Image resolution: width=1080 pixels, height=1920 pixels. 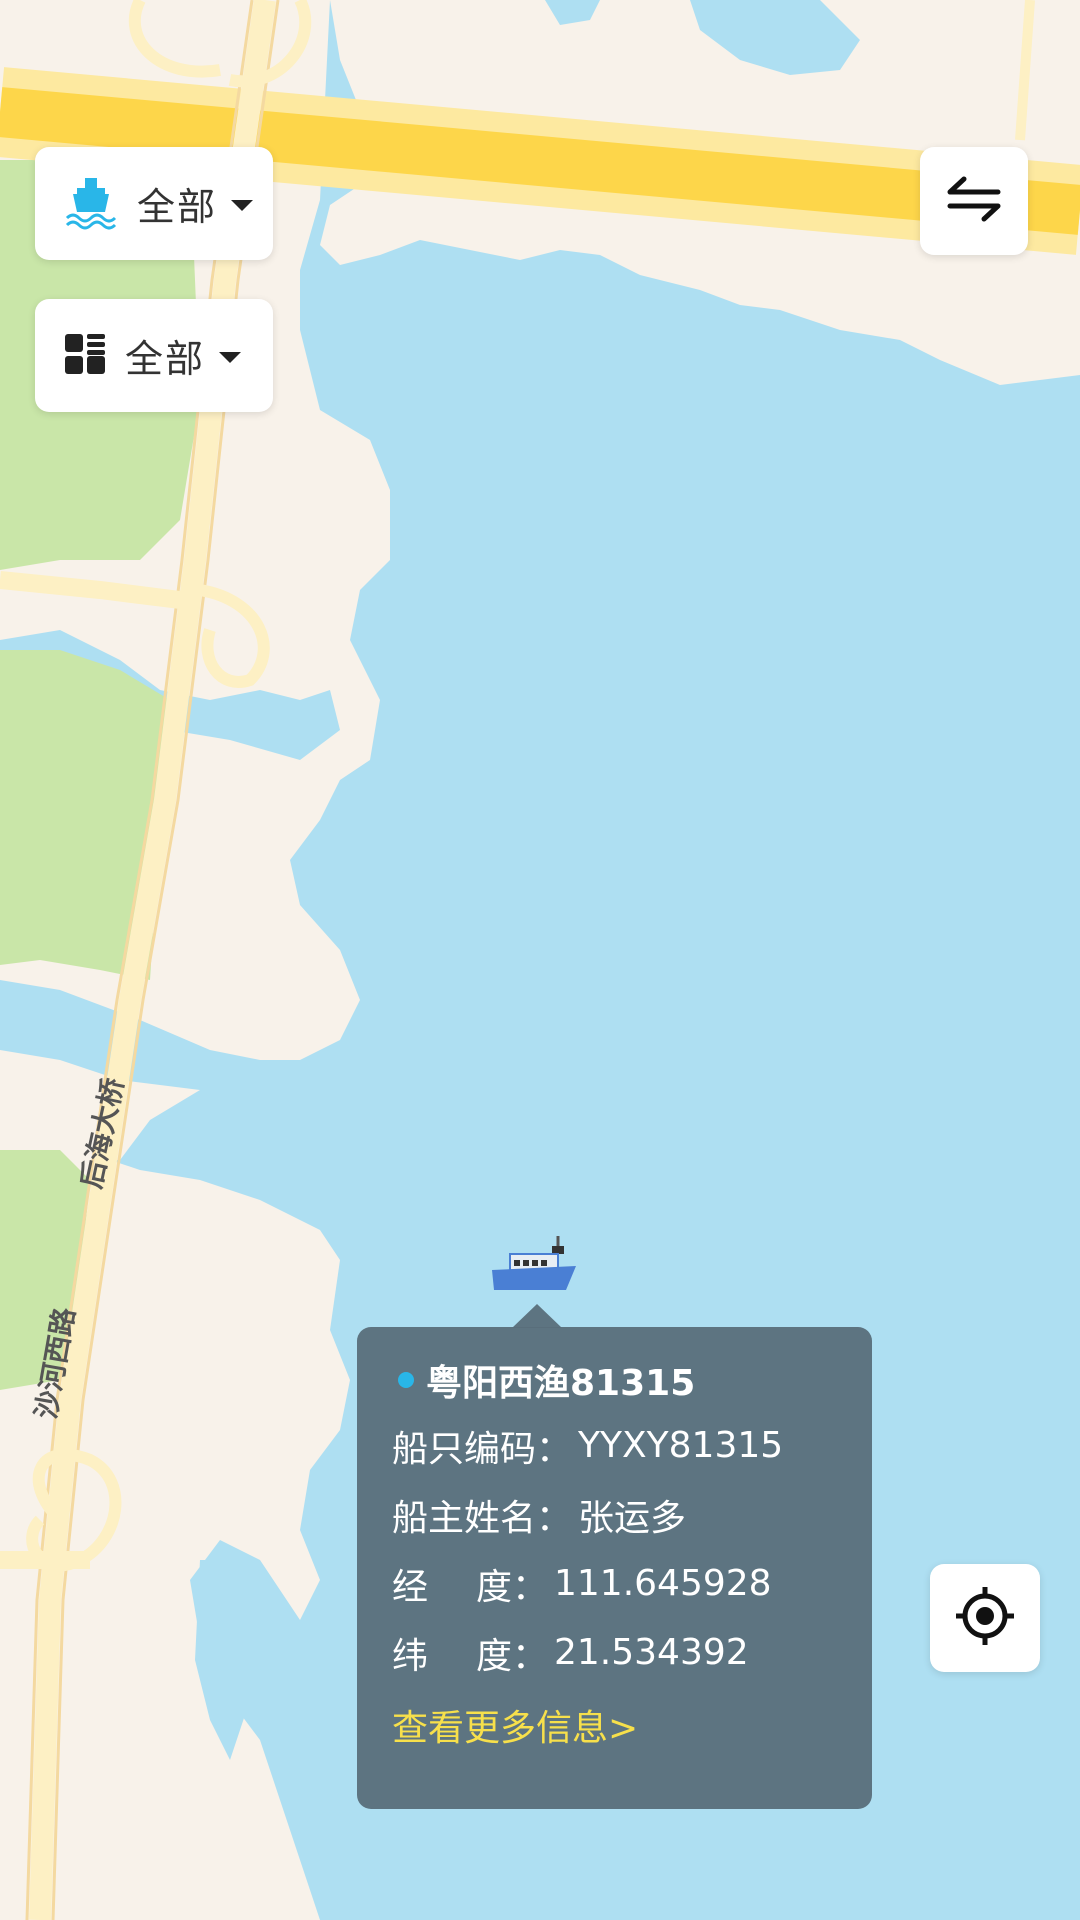 I want to click on vessel-code-value: YYXY81315, so click(x=681, y=1445).